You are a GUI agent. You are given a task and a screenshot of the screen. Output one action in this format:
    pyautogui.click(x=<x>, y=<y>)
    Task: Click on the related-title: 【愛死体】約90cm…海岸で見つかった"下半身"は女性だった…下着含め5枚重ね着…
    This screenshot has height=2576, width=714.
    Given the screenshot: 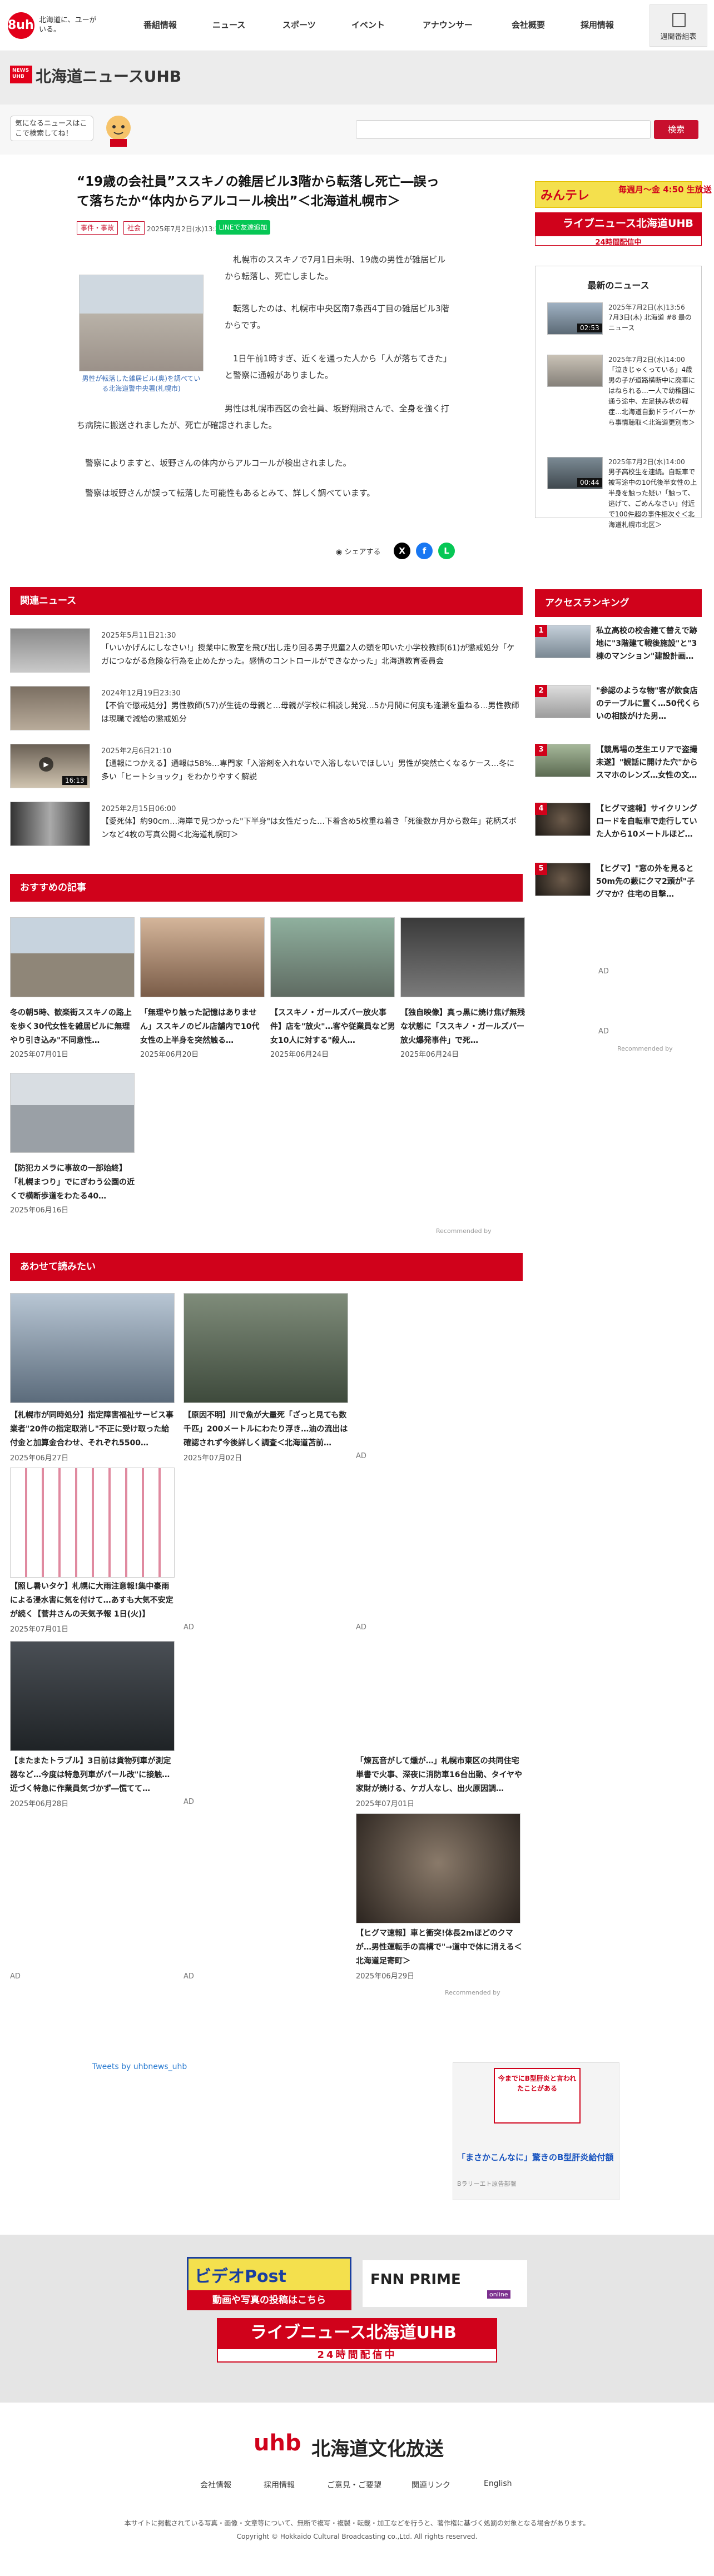 What is the action you would take?
    pyautogui.click(x=312, y=829)
    